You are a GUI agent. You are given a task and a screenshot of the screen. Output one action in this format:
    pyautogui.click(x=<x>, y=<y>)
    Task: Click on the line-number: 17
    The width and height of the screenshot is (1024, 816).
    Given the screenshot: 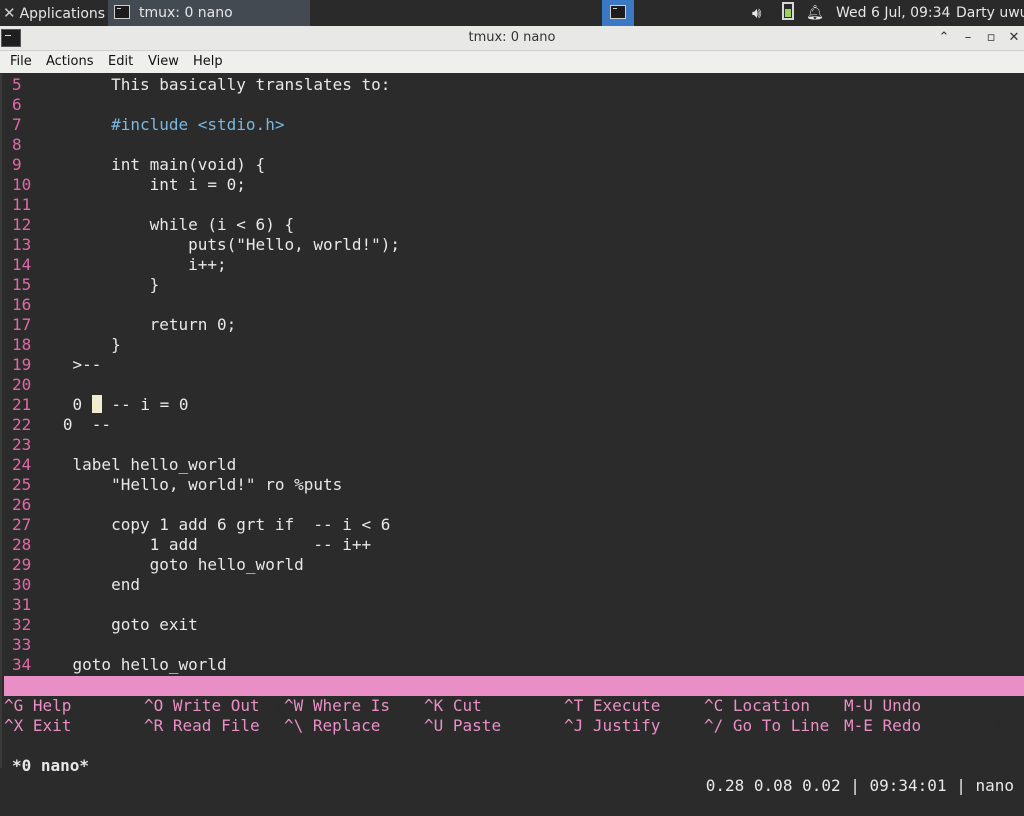 What is the action you would take?
    pyautogui.click(x=22, y=324)
    